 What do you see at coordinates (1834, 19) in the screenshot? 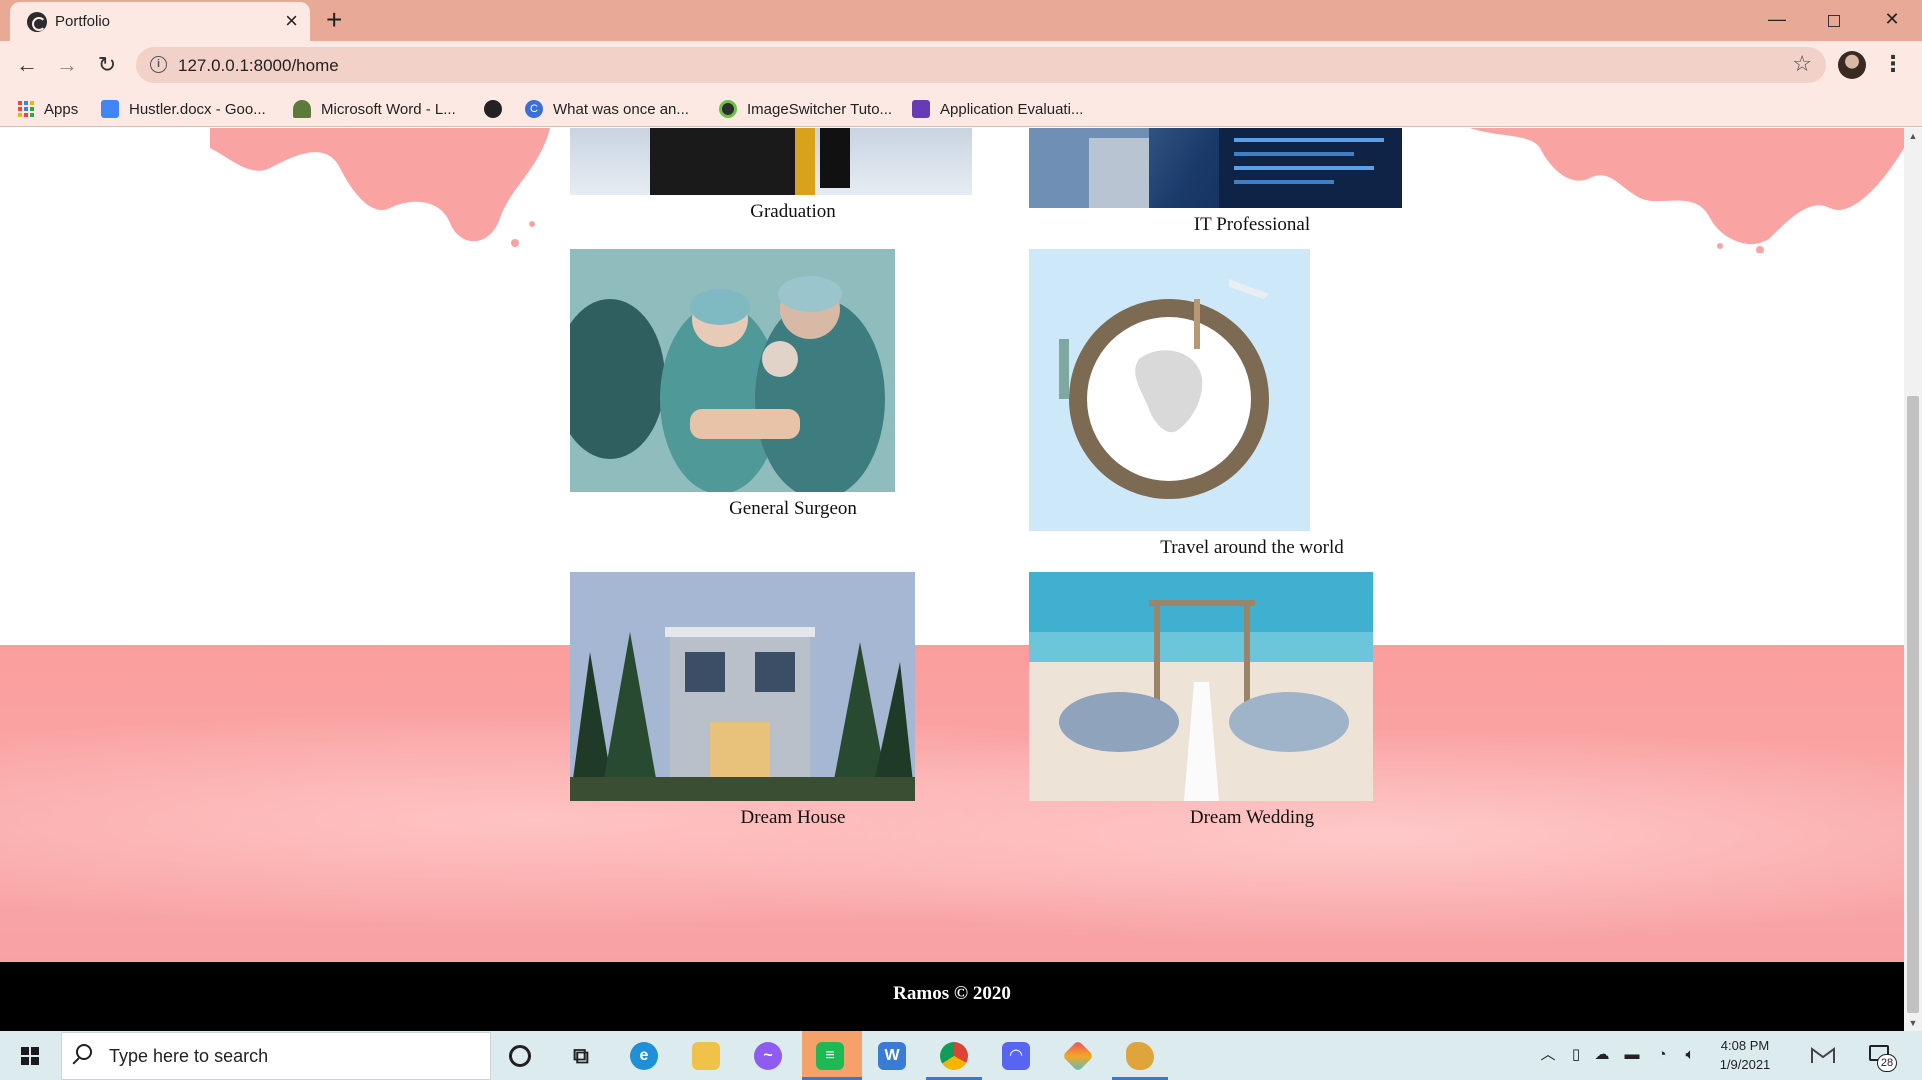
I see `restore-button` at bounding box center [1834, 19].